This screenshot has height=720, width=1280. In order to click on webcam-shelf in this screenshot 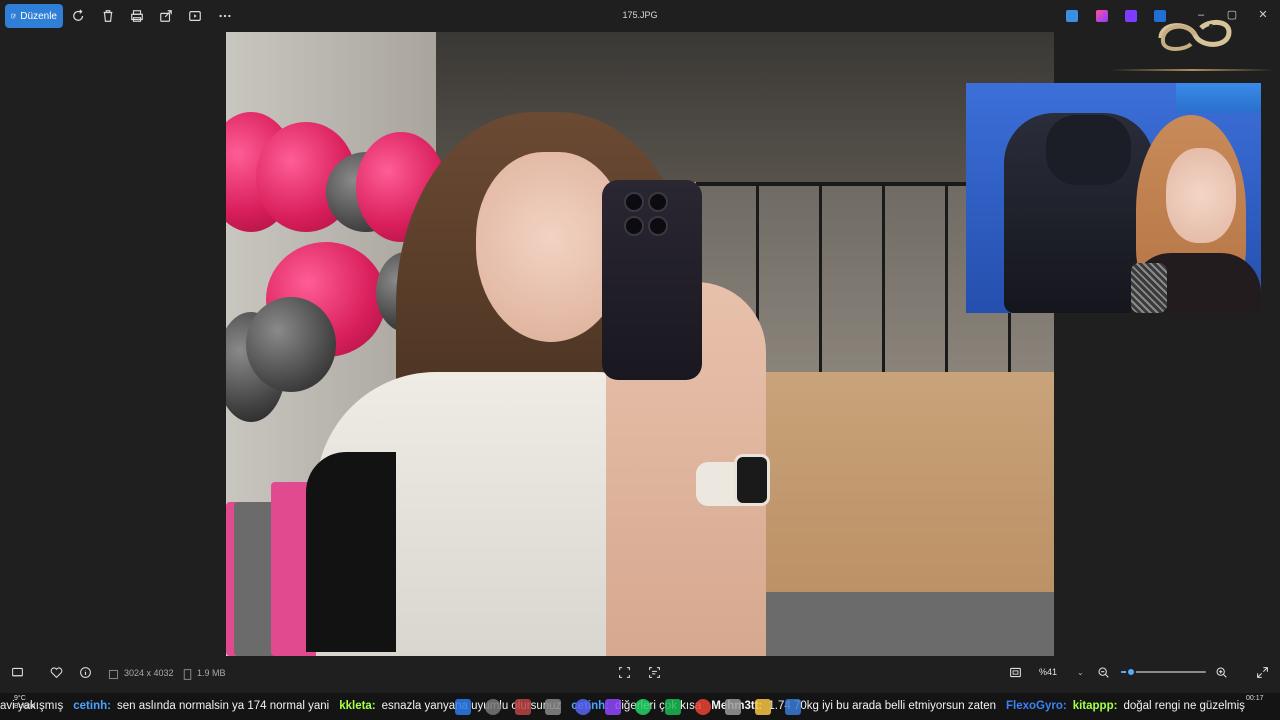, I will do `click(1218, 98)`.